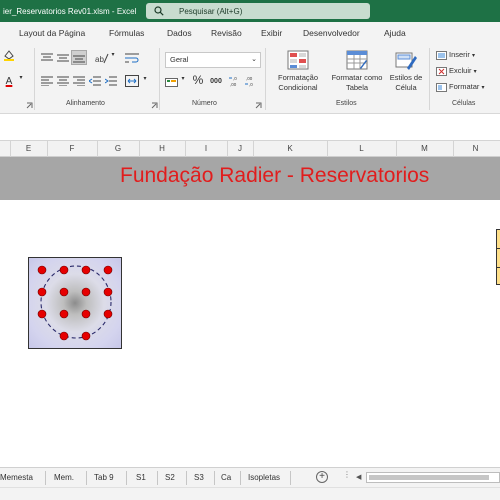  Describe the element at coordinates (28, 148) in the screenshot. I see `column-header-e: E` at that location.